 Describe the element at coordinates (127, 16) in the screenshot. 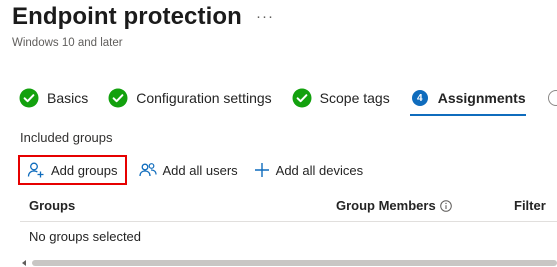

I see `page-title: Endpoint protection` at that location.